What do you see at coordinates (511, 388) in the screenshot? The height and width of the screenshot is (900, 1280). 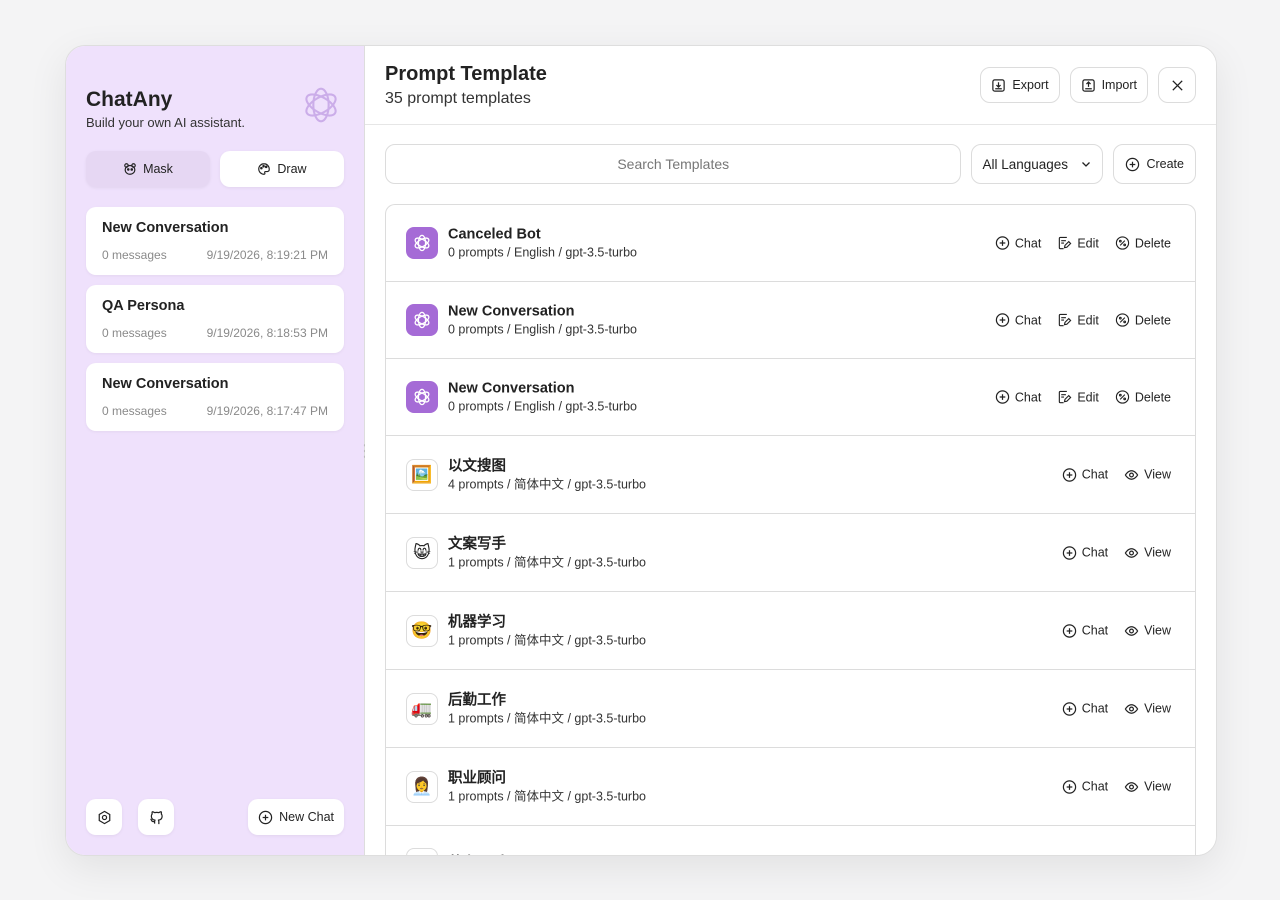 I see `template-name: New Conversation` at bounding box center [511, 388].